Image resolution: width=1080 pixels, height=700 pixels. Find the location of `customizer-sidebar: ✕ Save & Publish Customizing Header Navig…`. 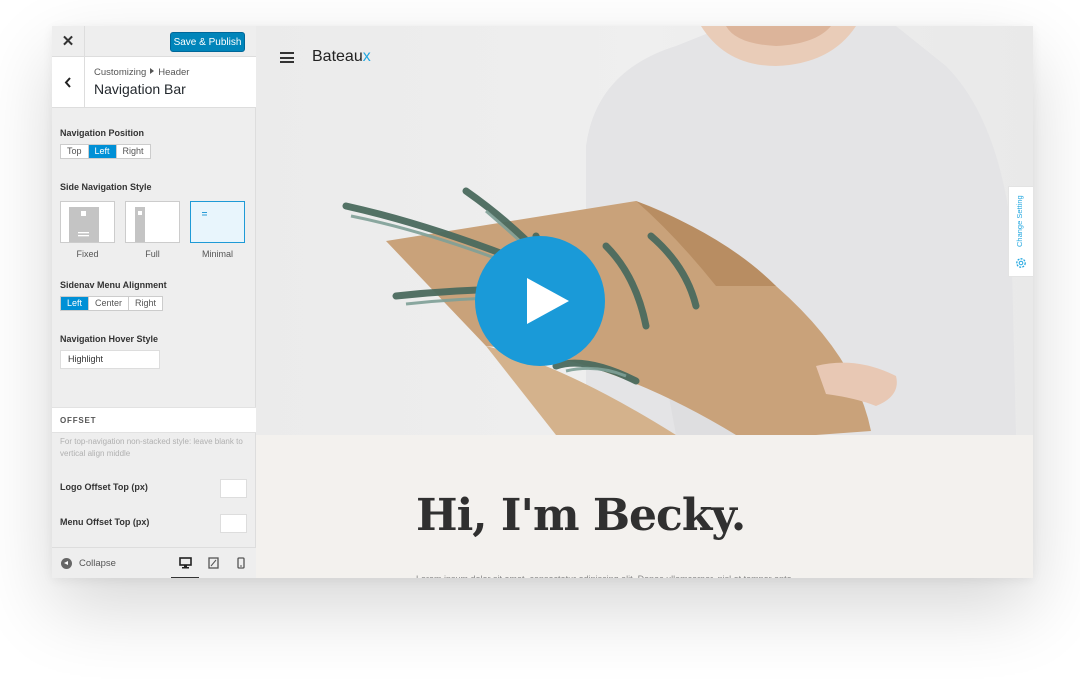

customizer-sidebar: ✕ Save & Publish Customizing Header Navig… is located at coordinates (154, 302).